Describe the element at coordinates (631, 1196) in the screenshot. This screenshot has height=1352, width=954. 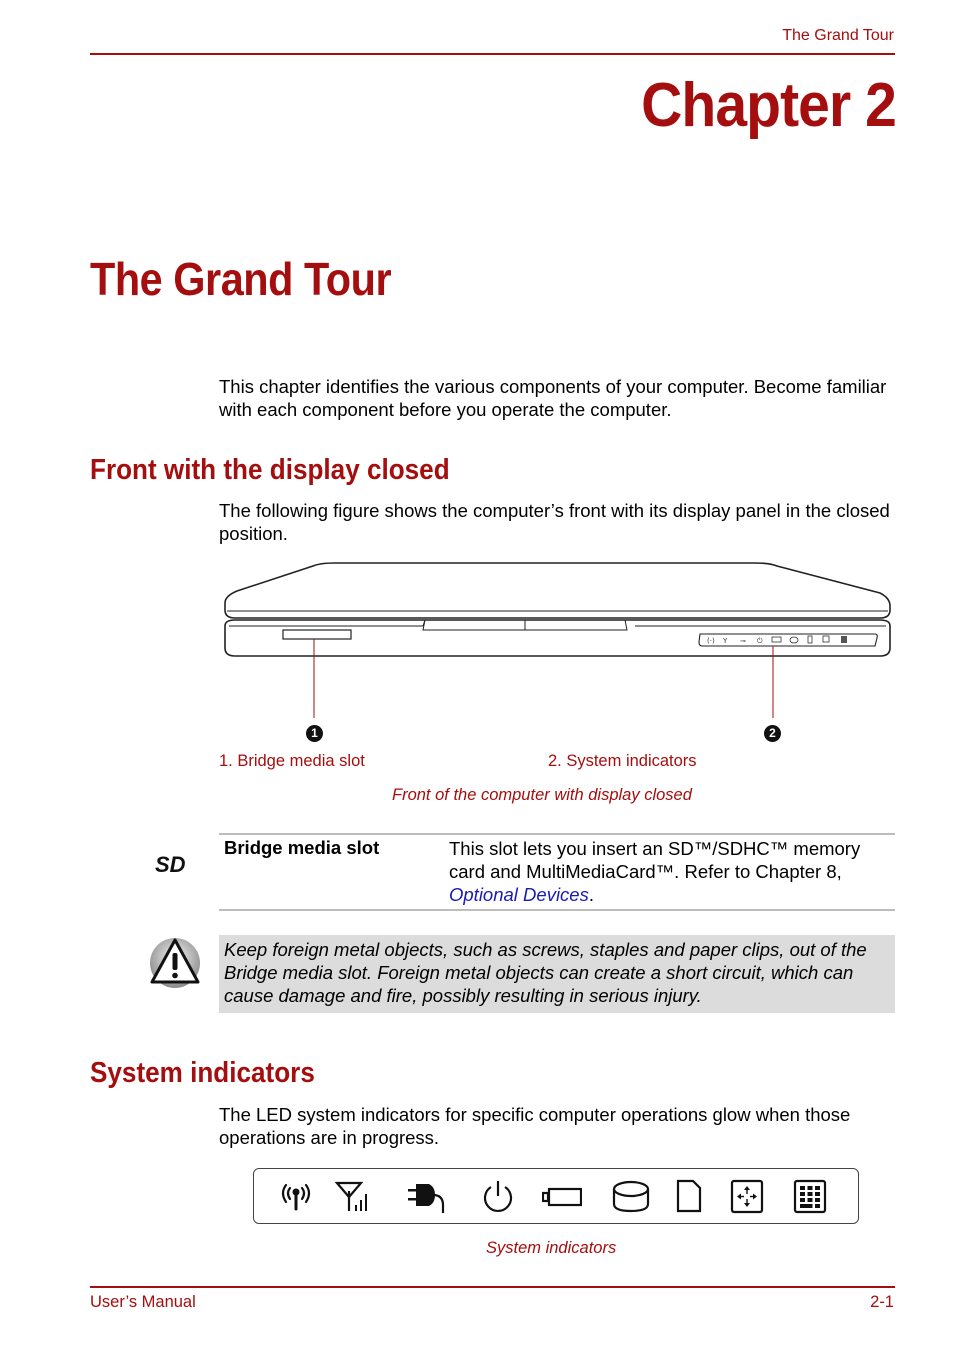
I see `hard-disk-icon` at that location.